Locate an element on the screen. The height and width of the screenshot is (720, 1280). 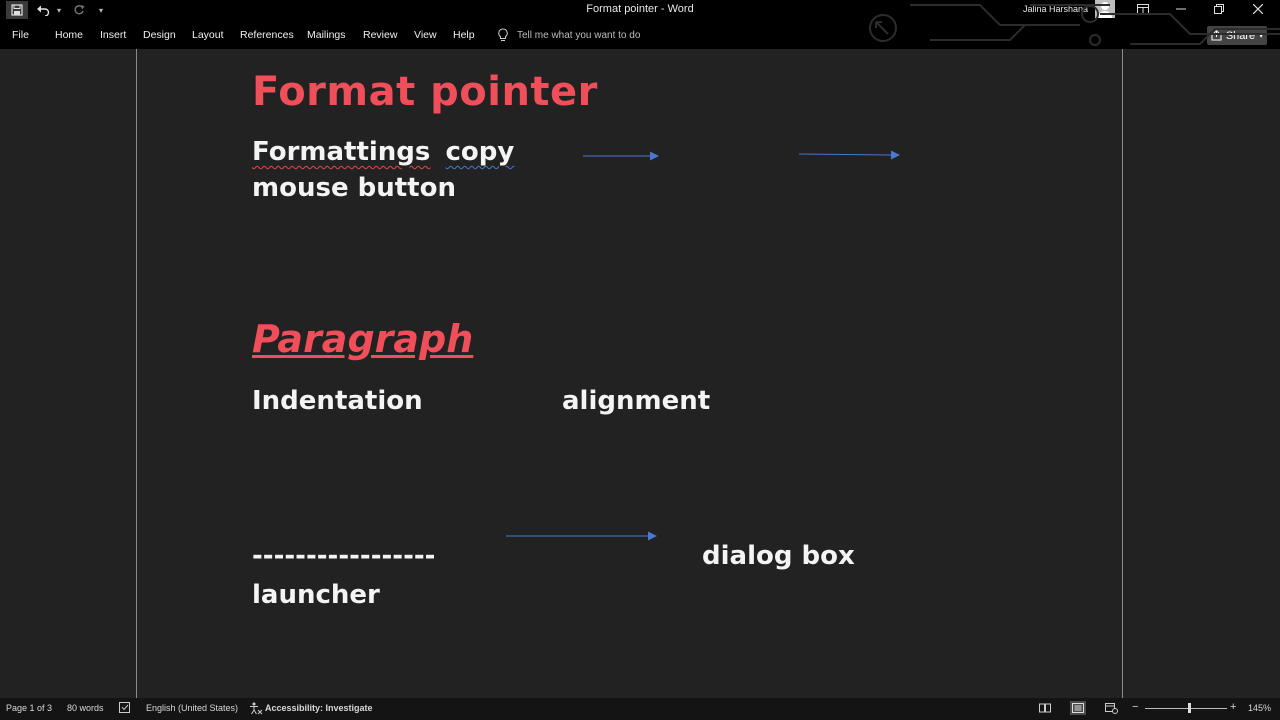
share-button: Share ▾ is located at coordinates (1237, 35).